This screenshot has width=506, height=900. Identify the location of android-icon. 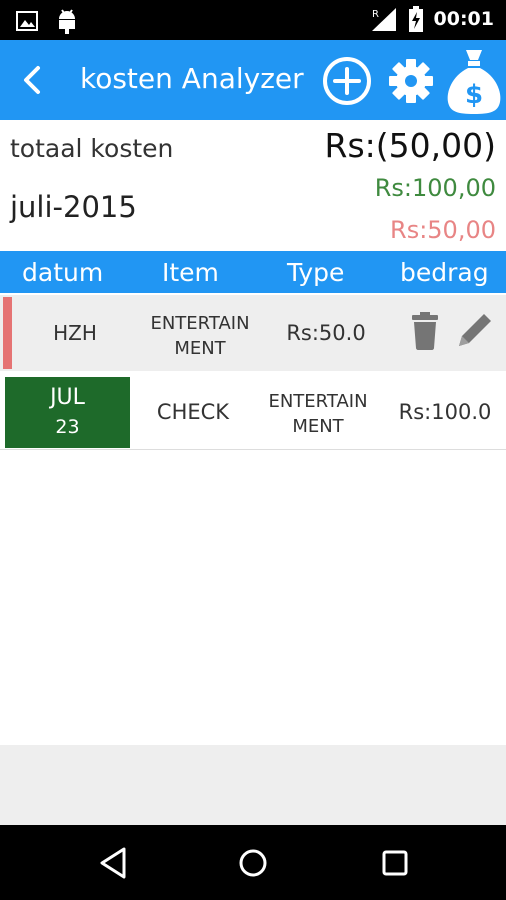
(67, 21).